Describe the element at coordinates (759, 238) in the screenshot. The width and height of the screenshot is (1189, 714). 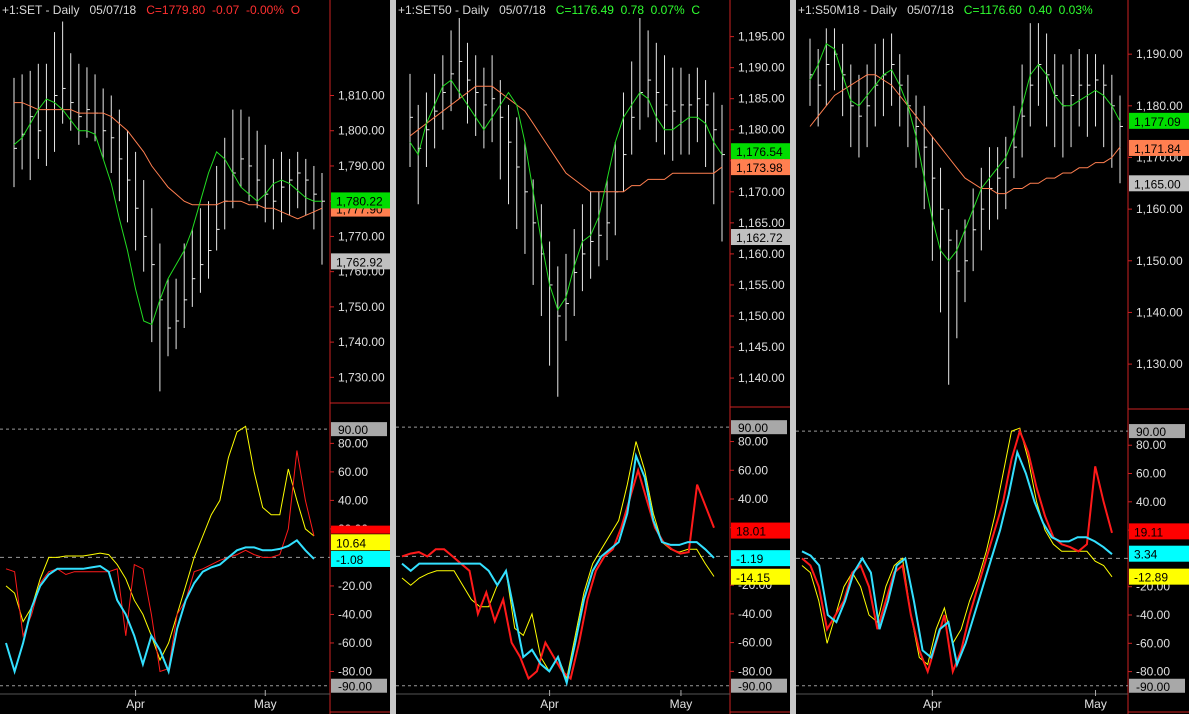
I see `price-badge-label: 1,162.72` at that location.